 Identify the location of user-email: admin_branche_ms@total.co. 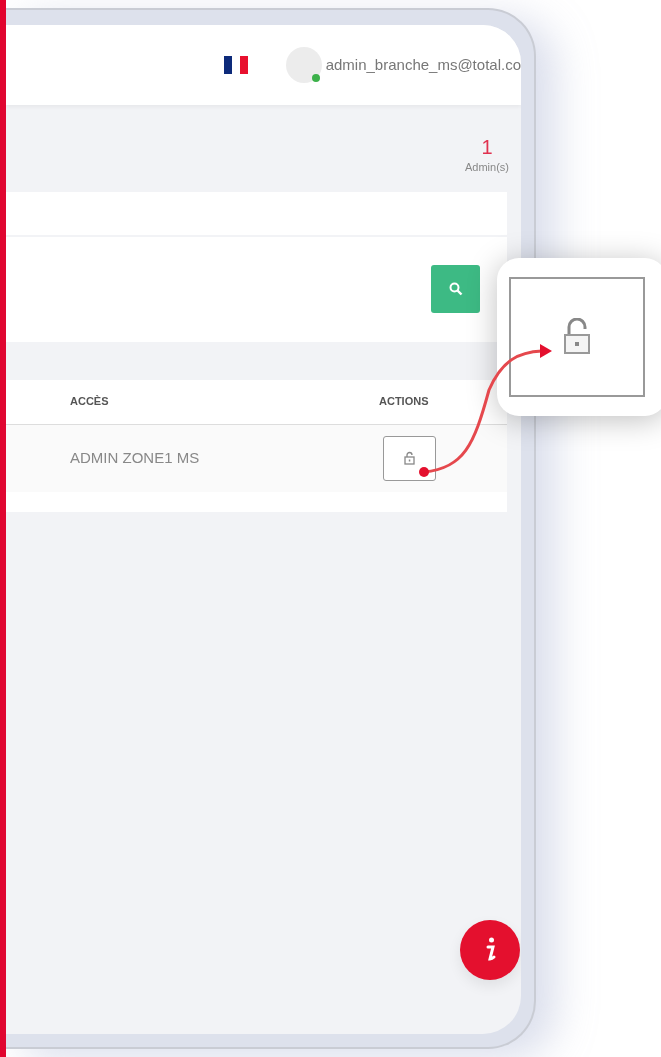
(423, 65).